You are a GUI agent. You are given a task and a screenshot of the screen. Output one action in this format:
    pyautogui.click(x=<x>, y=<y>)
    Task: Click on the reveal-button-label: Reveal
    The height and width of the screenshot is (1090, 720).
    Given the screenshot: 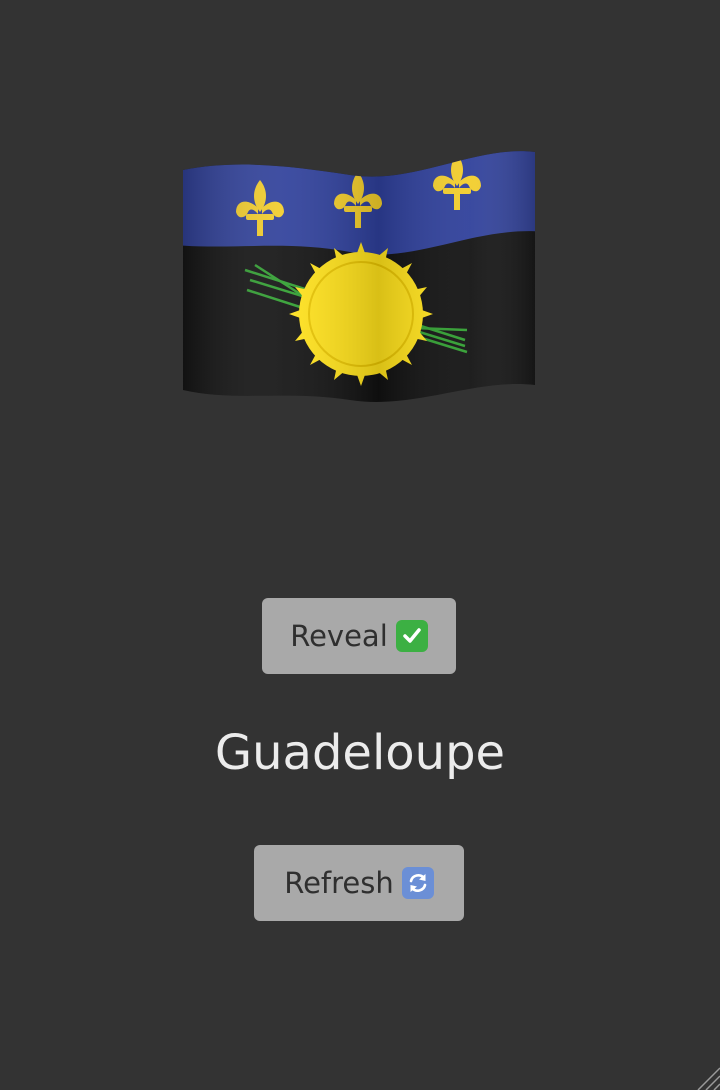 What is the action you would take?
    pyautogui.click(x=339, y=636)
    